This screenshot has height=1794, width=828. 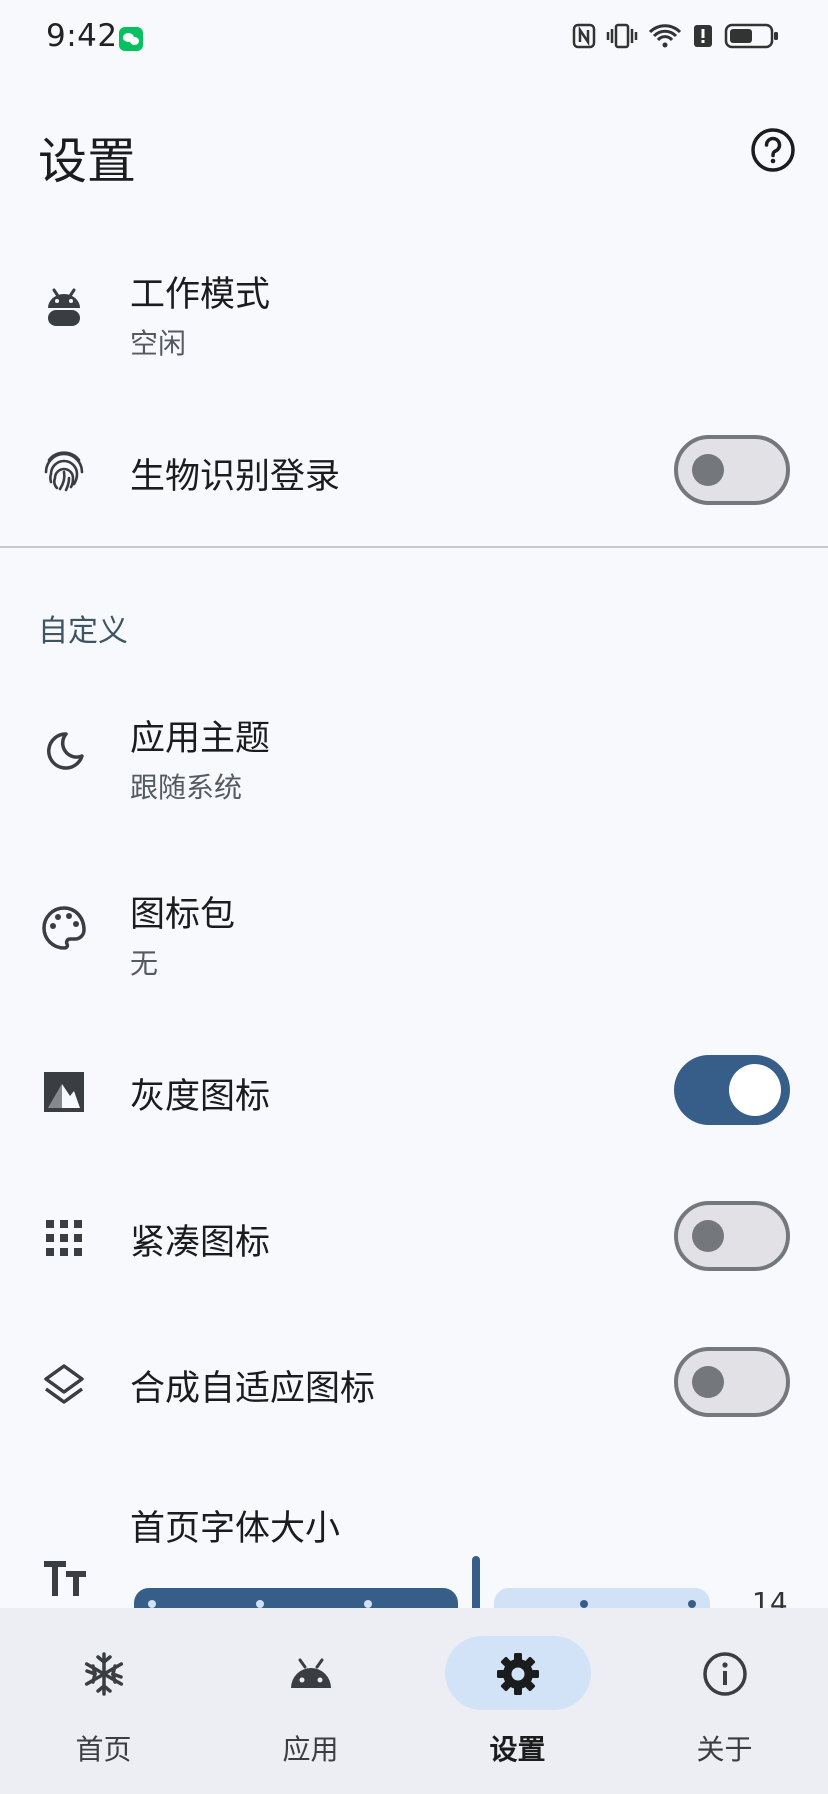 I want to click on layers-icon, so click(x=64, y=1384).